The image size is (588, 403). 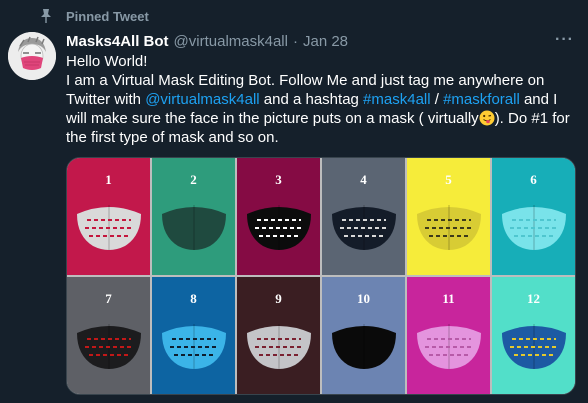 I want to click on mask-number-label: 6, so click(x=533, y=179).